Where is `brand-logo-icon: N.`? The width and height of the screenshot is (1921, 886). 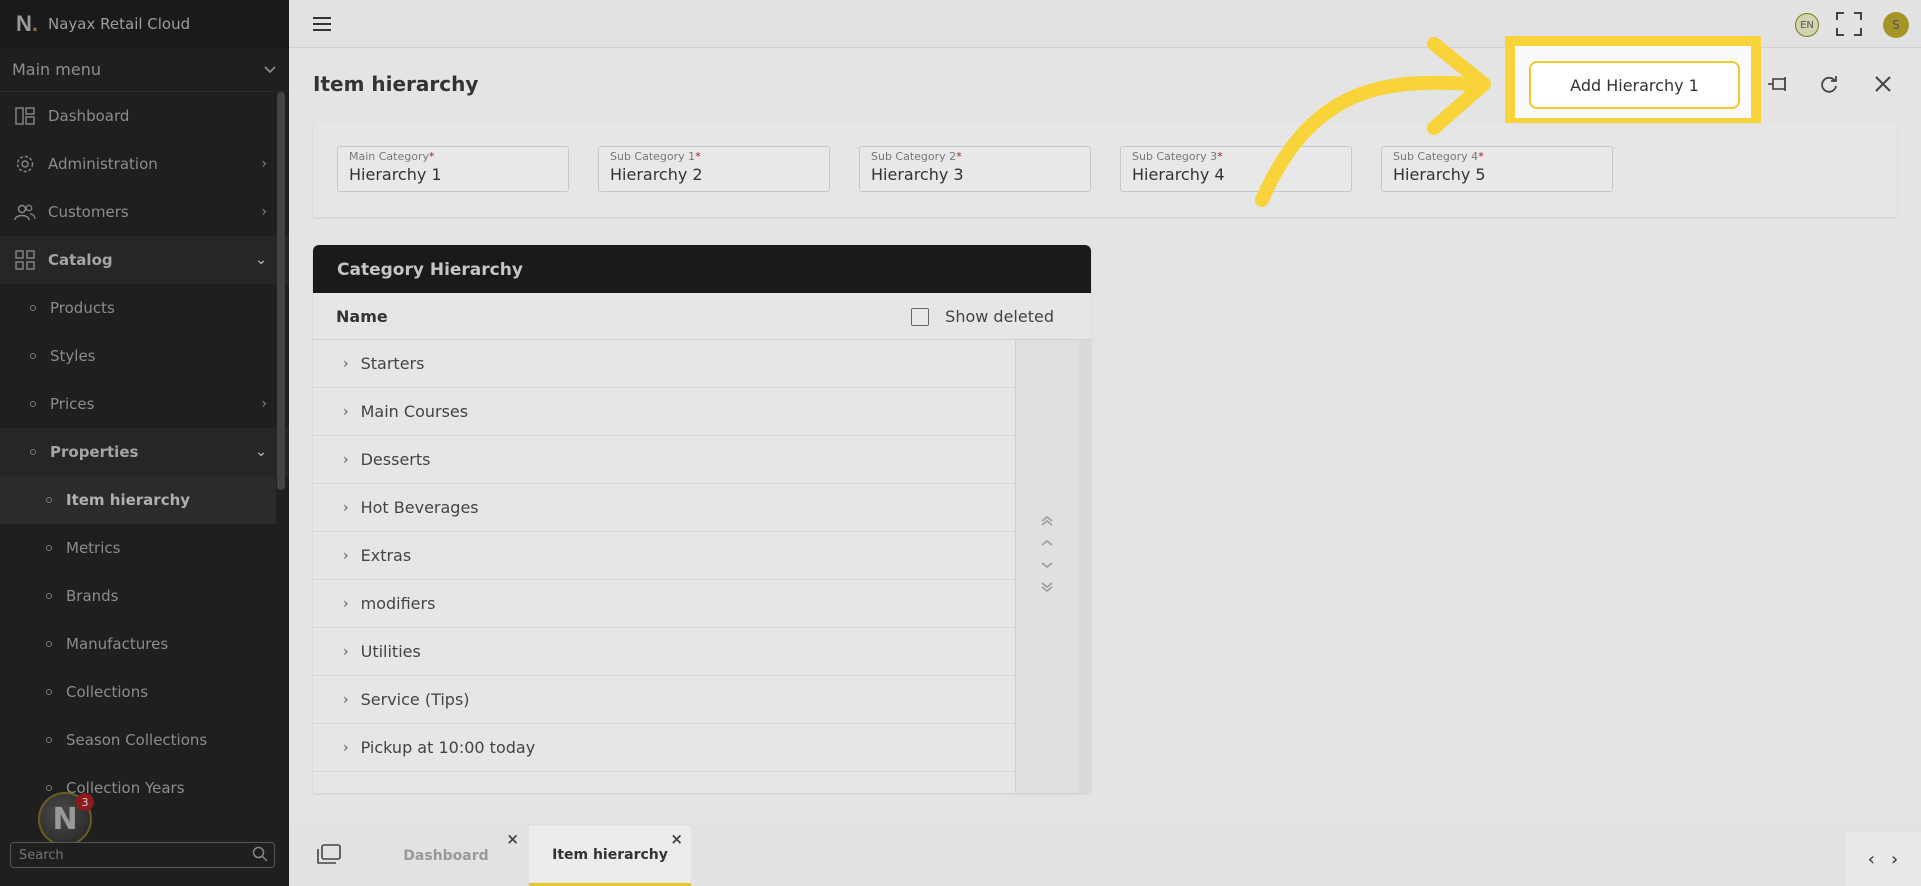
brand-logo-icon: N. is located at coordinates (27, 23).